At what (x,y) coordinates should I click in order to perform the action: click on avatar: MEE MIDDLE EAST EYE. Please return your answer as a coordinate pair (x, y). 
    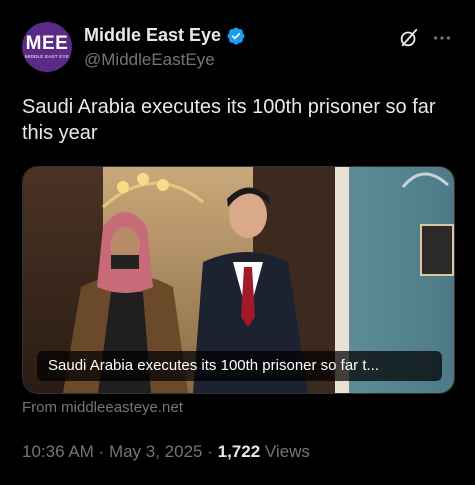
    Looking at the image, I should click on (47, 47).